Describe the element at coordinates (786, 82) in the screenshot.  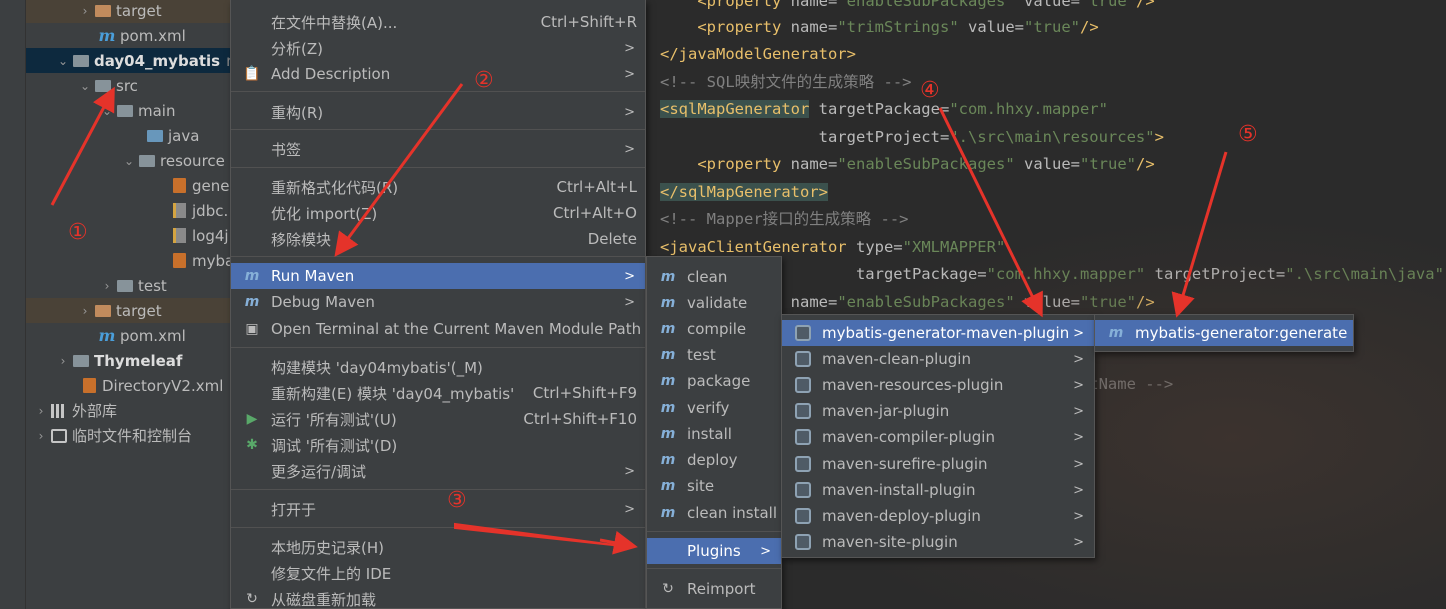
I see `code-line: <!-- SQL映射文件的生成策略 -->` at that location.